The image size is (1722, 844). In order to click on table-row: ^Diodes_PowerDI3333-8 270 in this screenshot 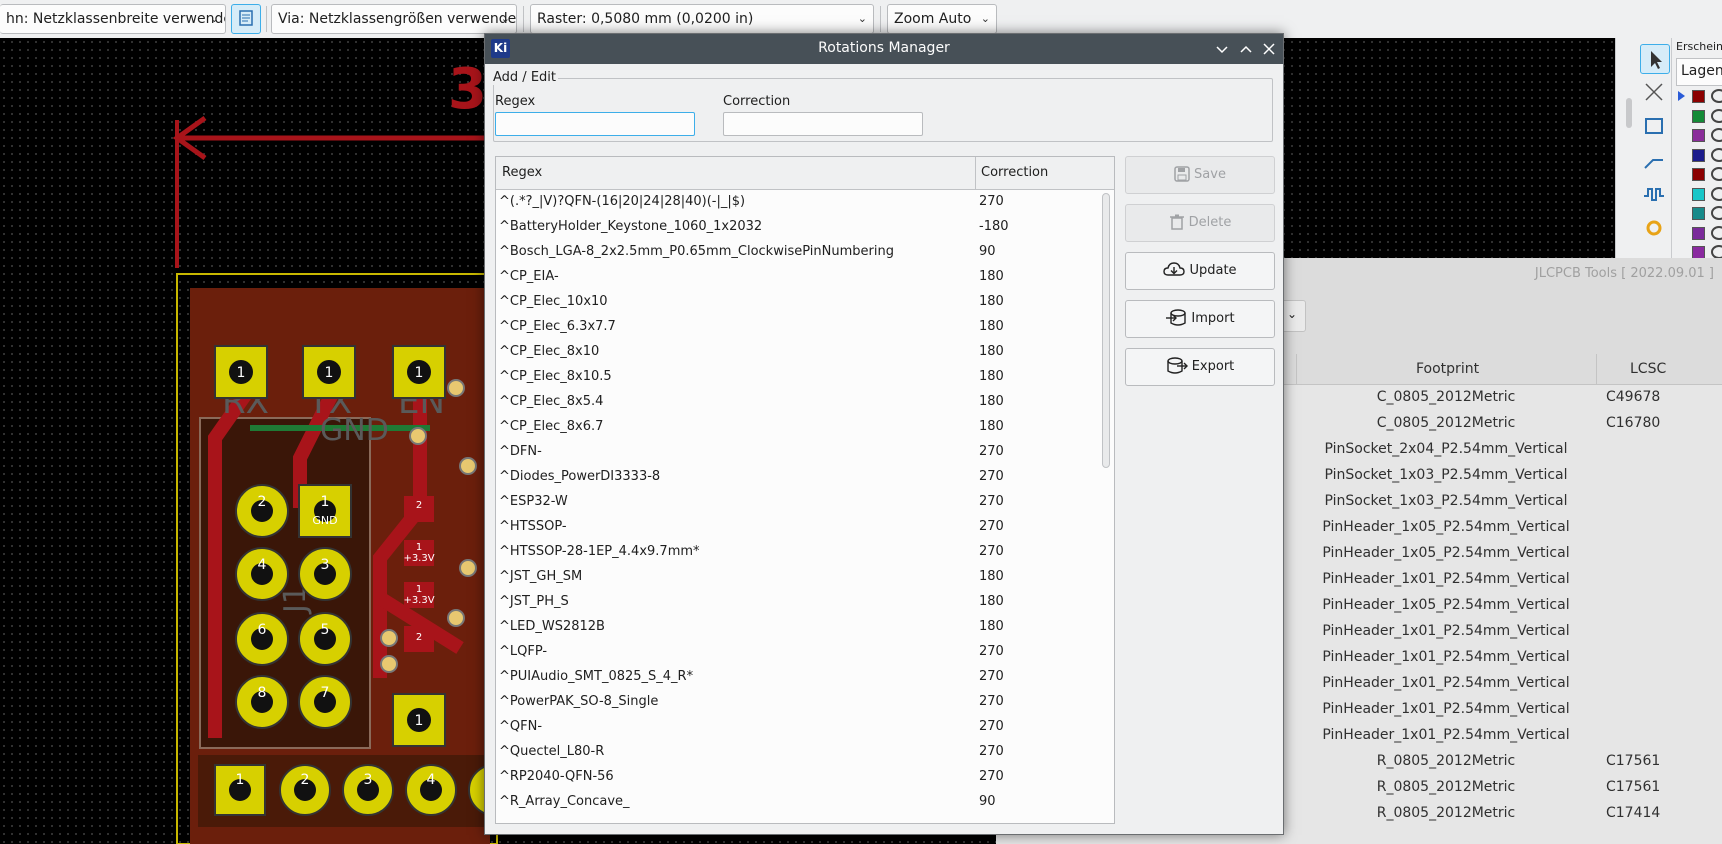, I will do `click(799, 476)`.